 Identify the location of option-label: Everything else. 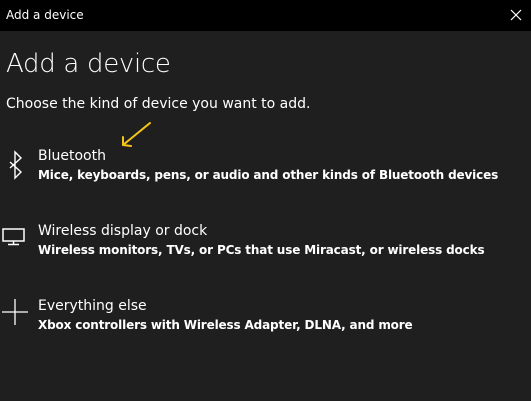
(92, 306).